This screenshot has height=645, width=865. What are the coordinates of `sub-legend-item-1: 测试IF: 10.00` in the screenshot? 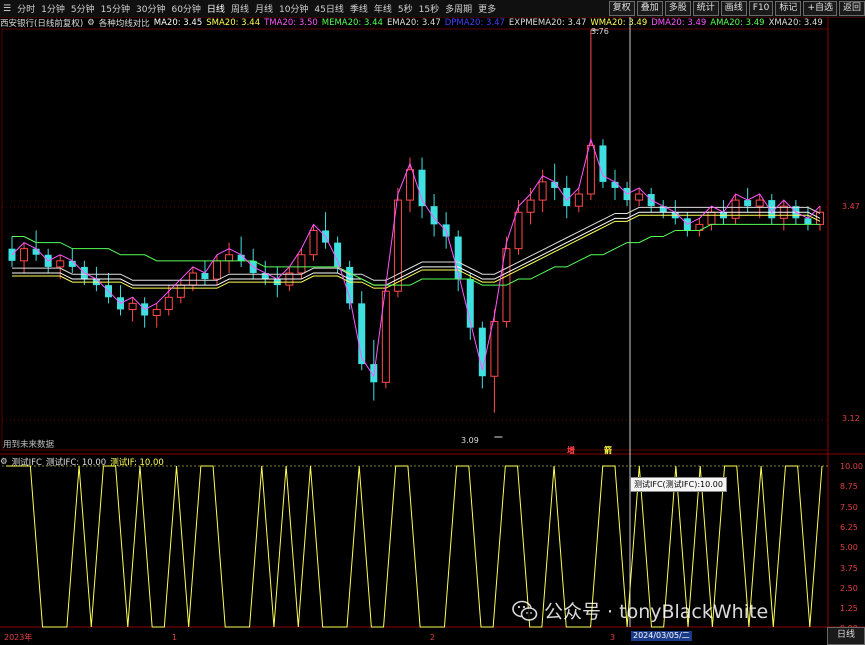 It's located at (137, 462).